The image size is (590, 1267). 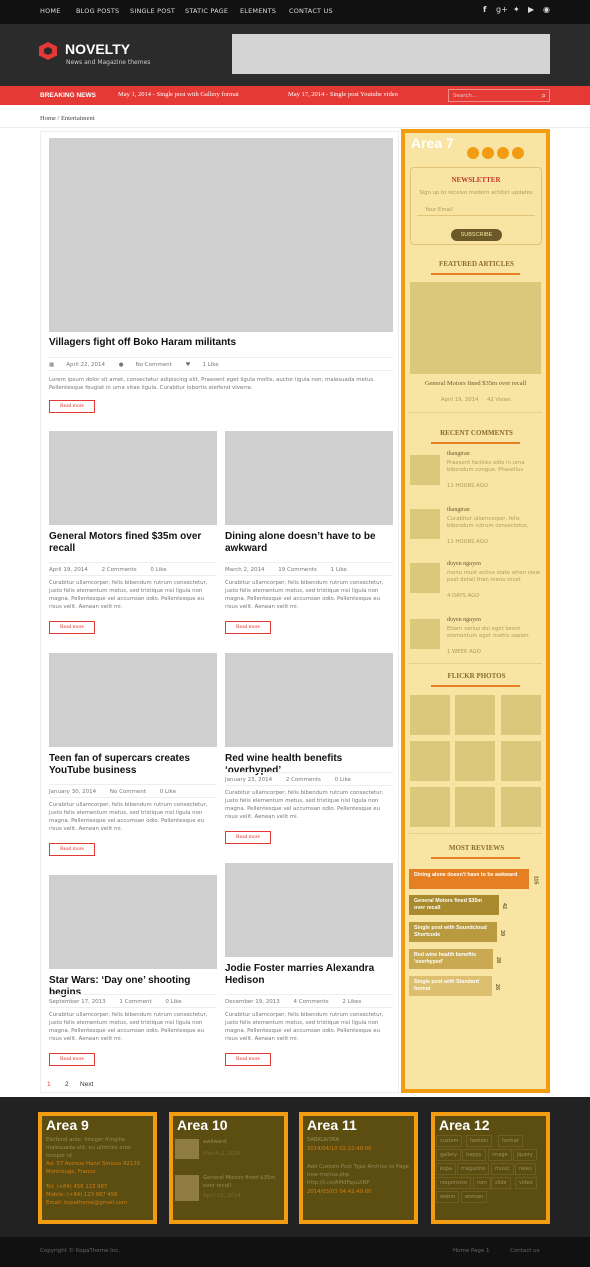 I want to click on post-title: General Motors fined $35m over recall, so click(x=133, y=543).